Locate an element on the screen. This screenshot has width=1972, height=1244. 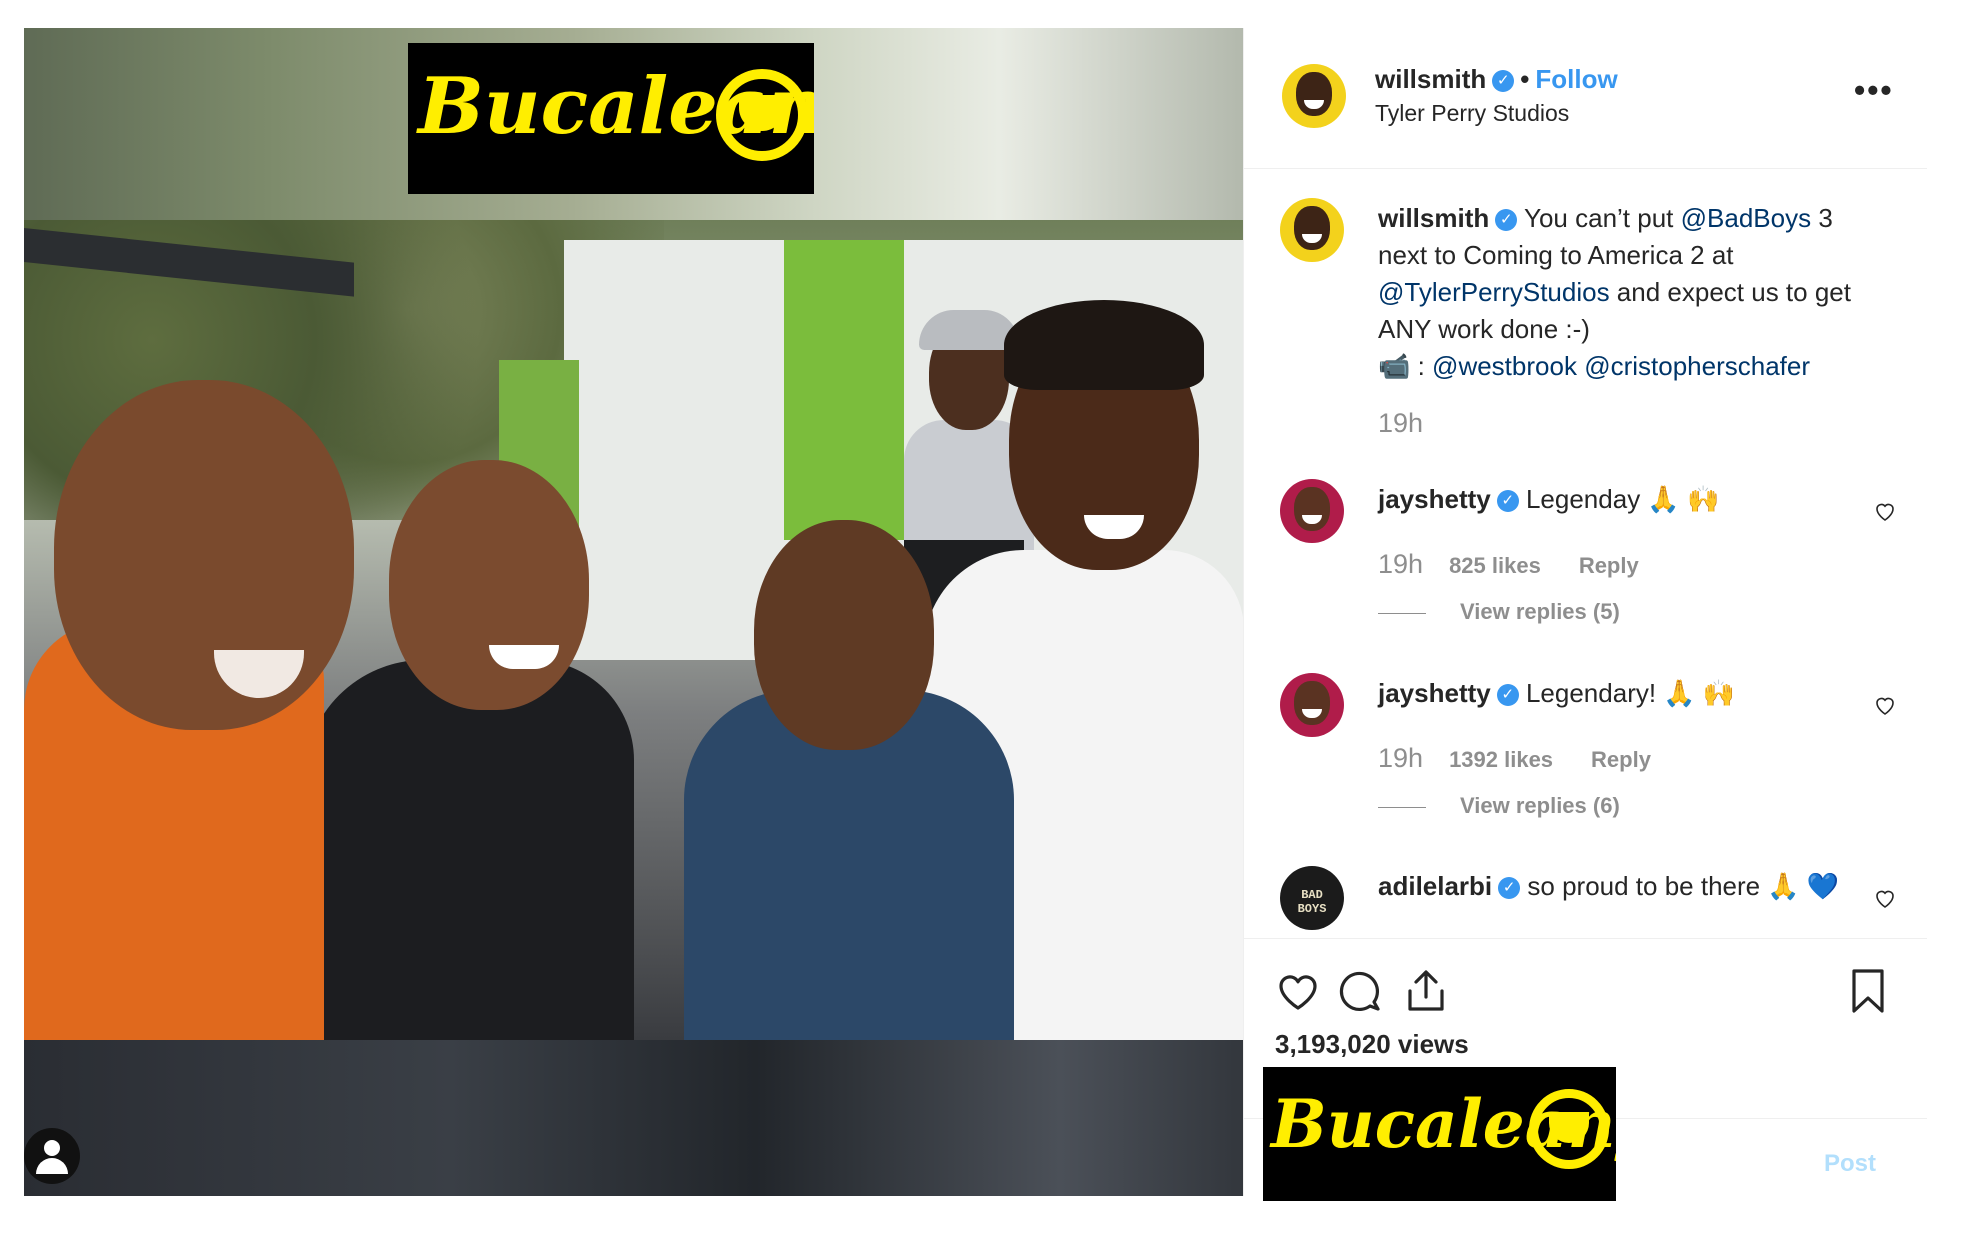
mention-link: @TylerPerryStudios is located at coordinates (1494, 292).